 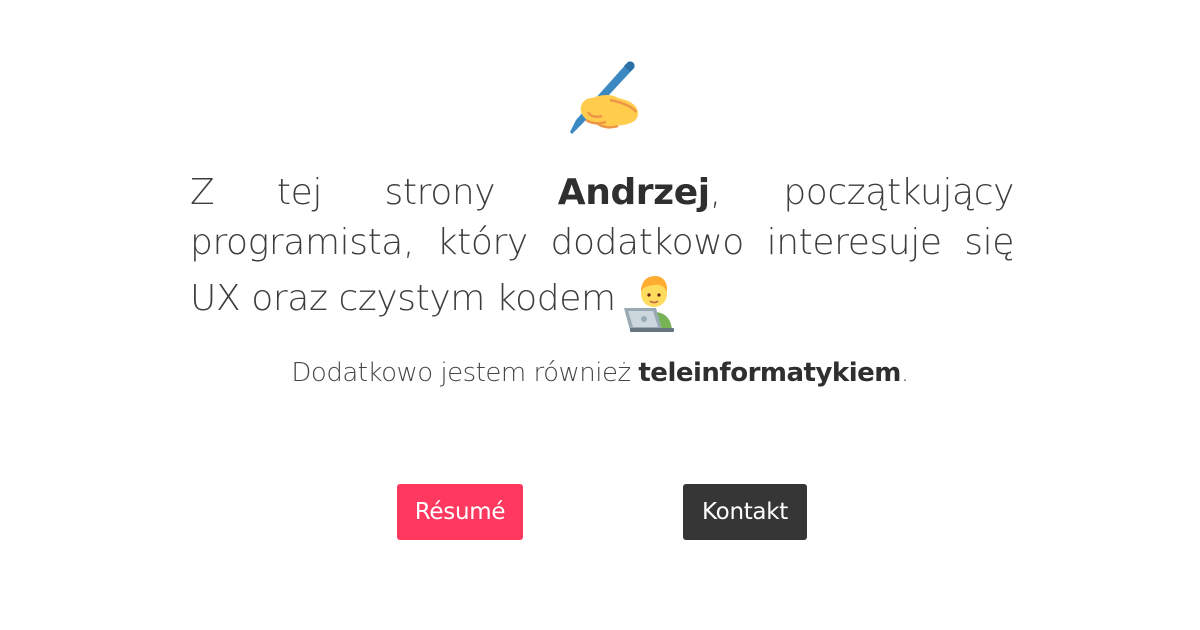 What do you see at coordinates (745, 512) in the screenshot?
I see `contact-button: Kontakt` at bounding box center [745, 512].